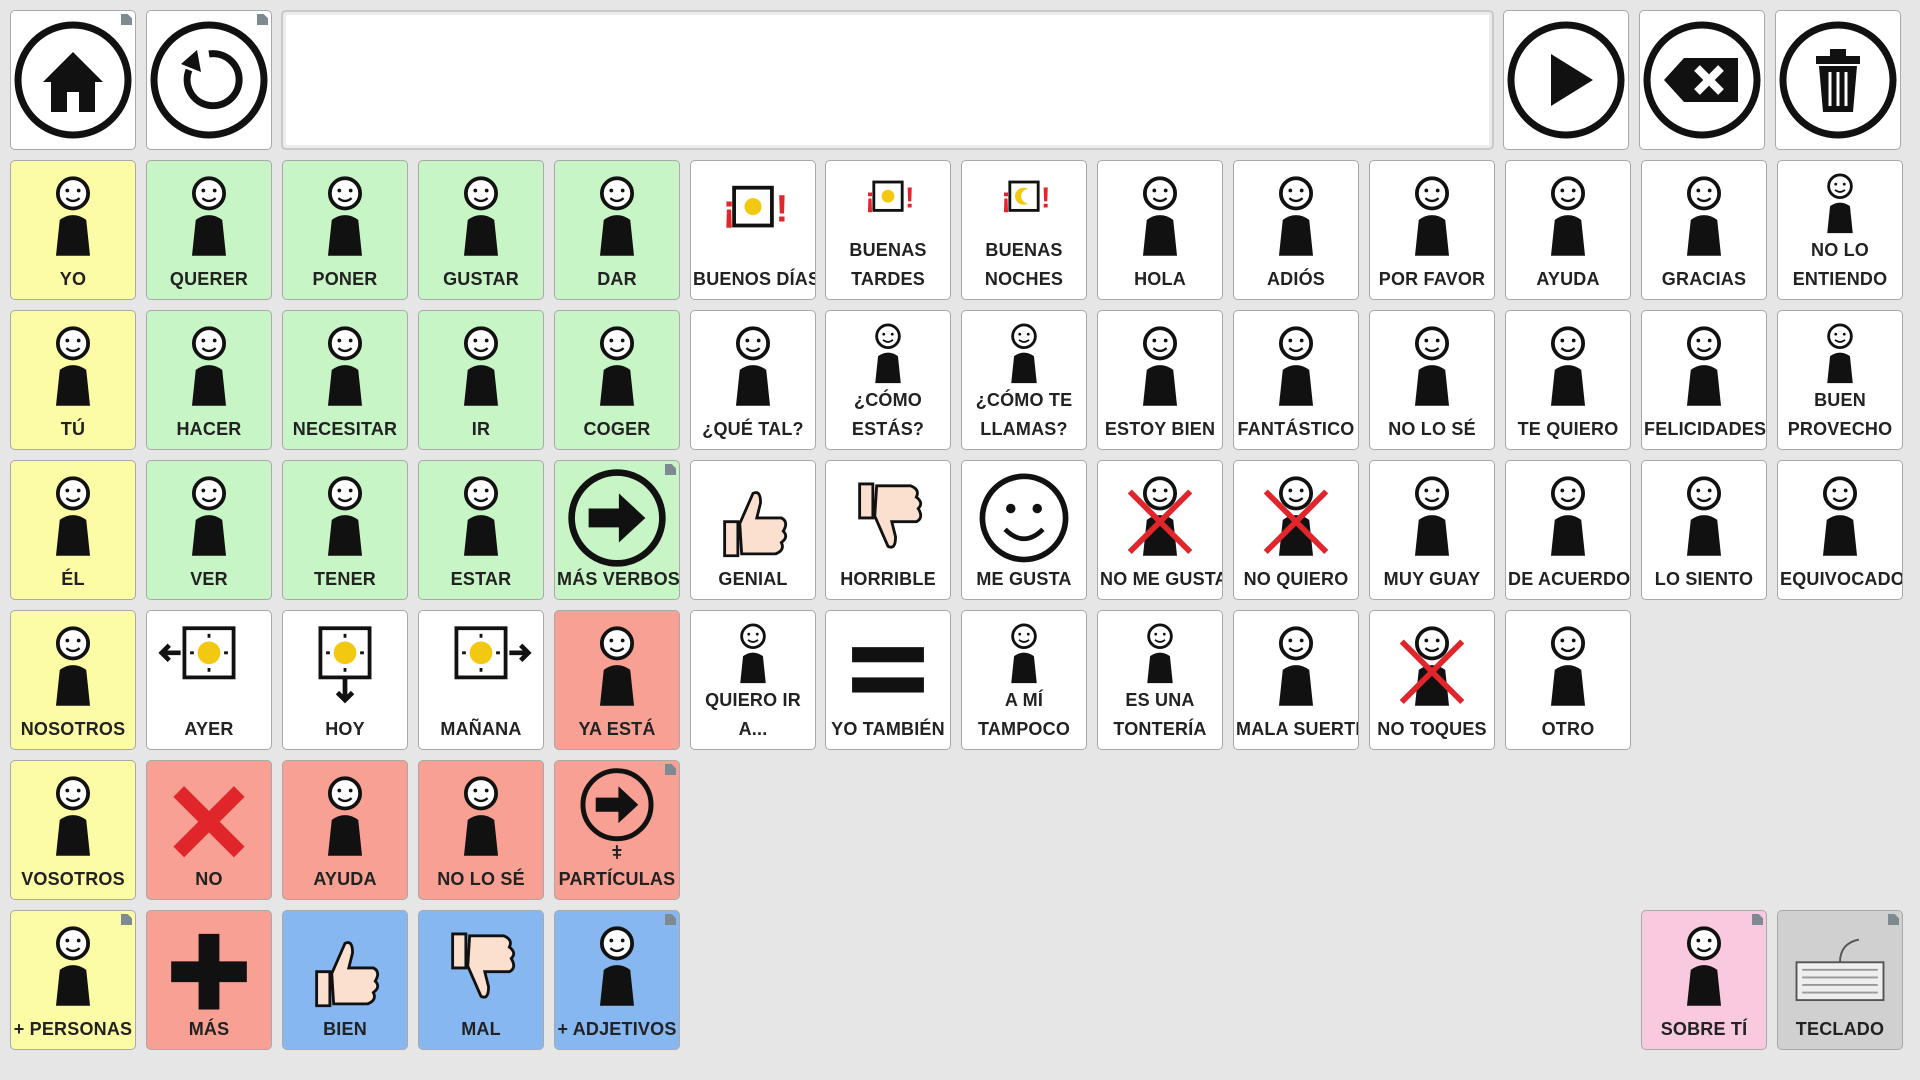 This screenshot has height=1080, width=1920. Describe the element at coordinates (753, 429) in the screenshot. I see `cell-label: ¿QUÉ TAL?` at that location.